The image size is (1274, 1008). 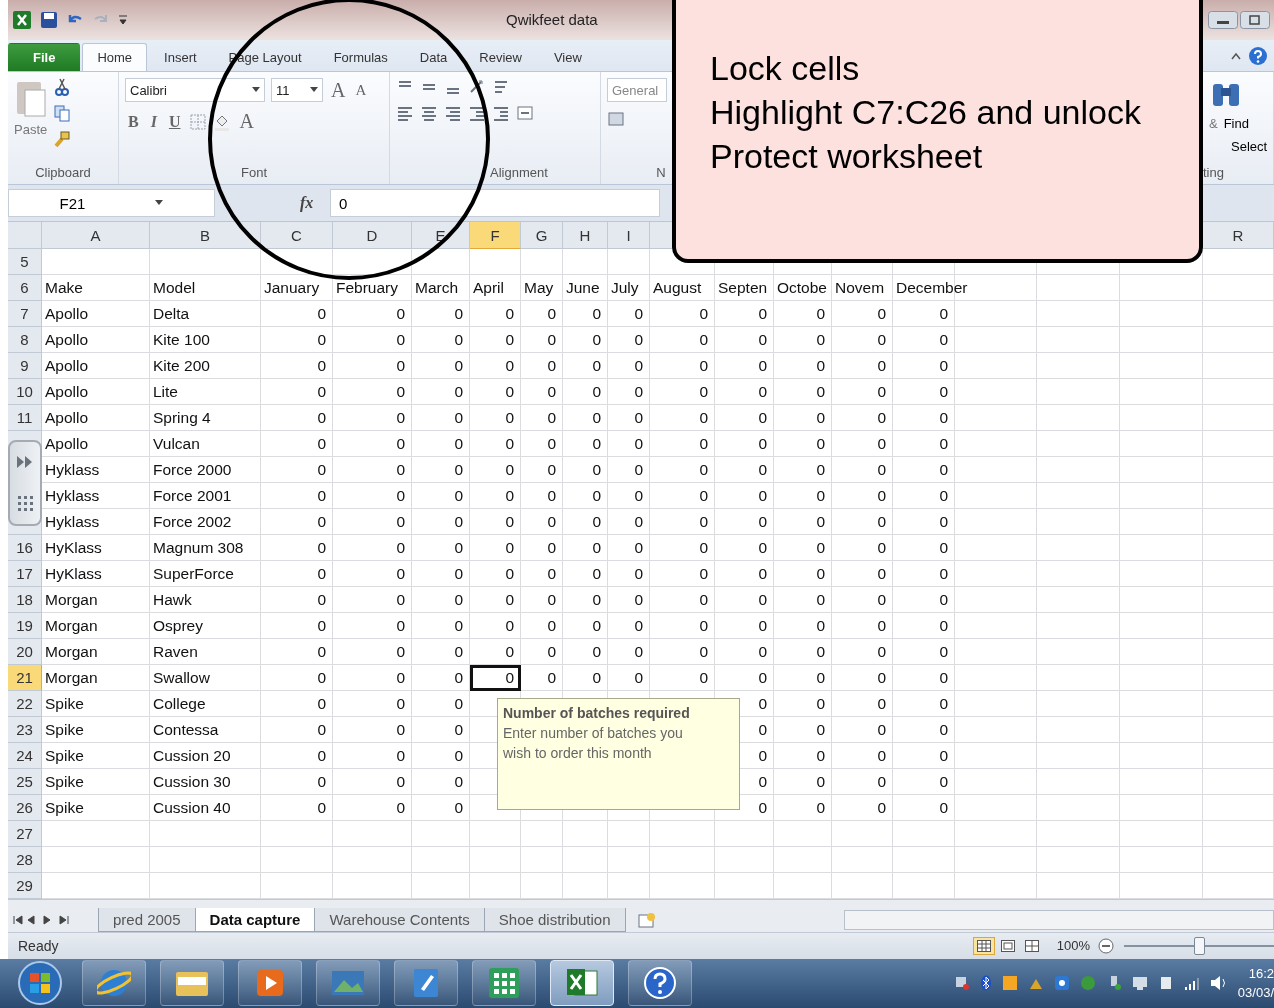 I want to click on row-header: 6, so click(x=25, y=288).